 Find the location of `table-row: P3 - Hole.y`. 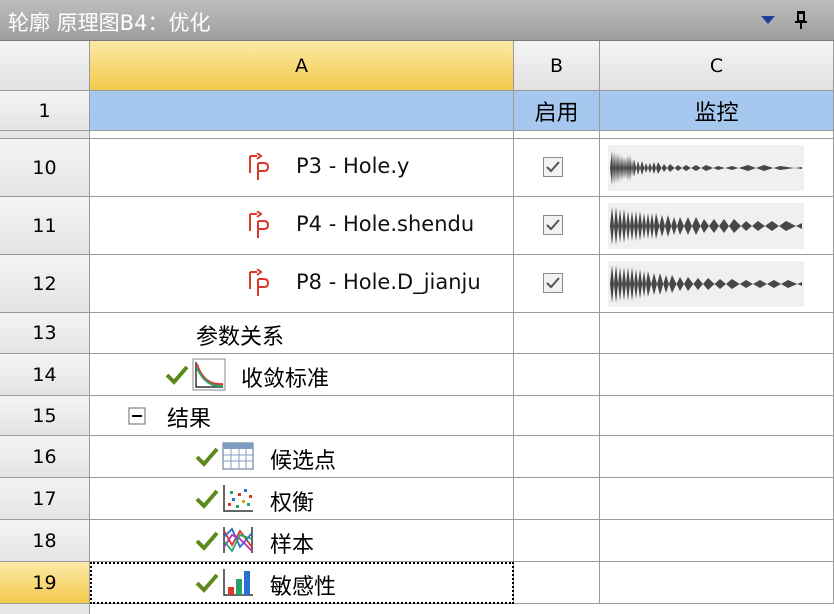

table-row: P3 - Hole.y is located at coordinates (302, 168).